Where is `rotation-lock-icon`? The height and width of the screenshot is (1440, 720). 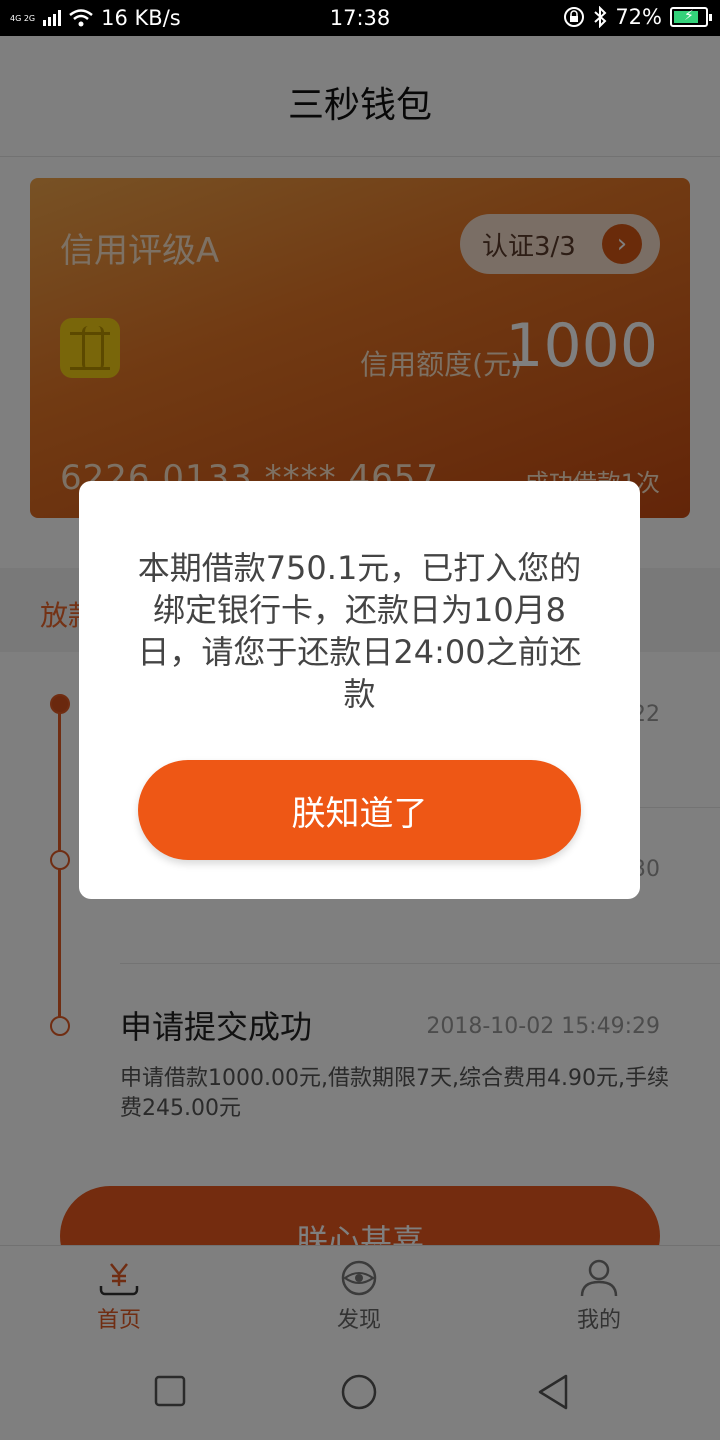 rotation-lock-icon is located at coordinates (574, 17).